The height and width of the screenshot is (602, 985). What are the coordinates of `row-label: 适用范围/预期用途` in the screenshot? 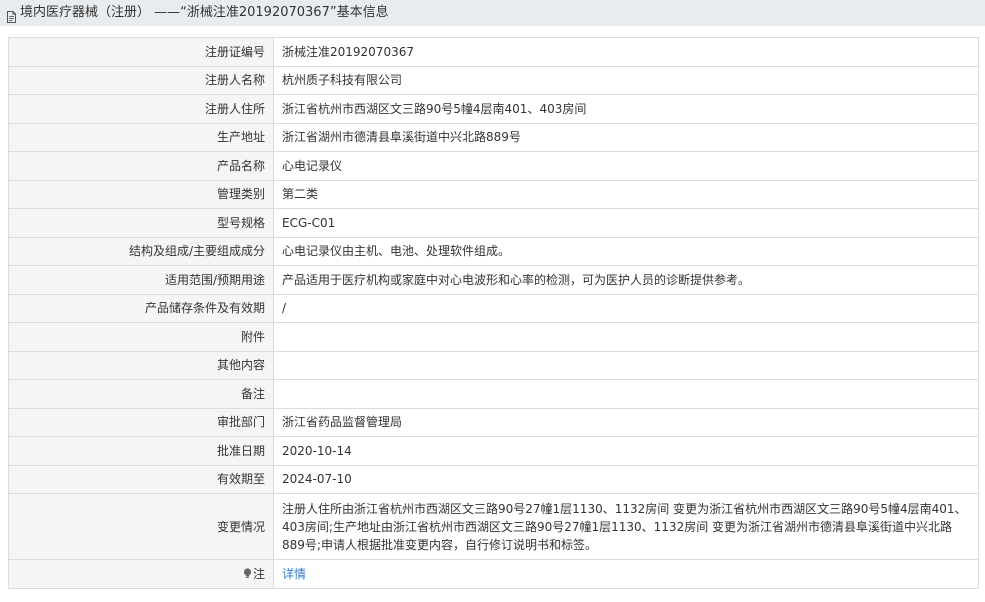 It's located at (141, 280).